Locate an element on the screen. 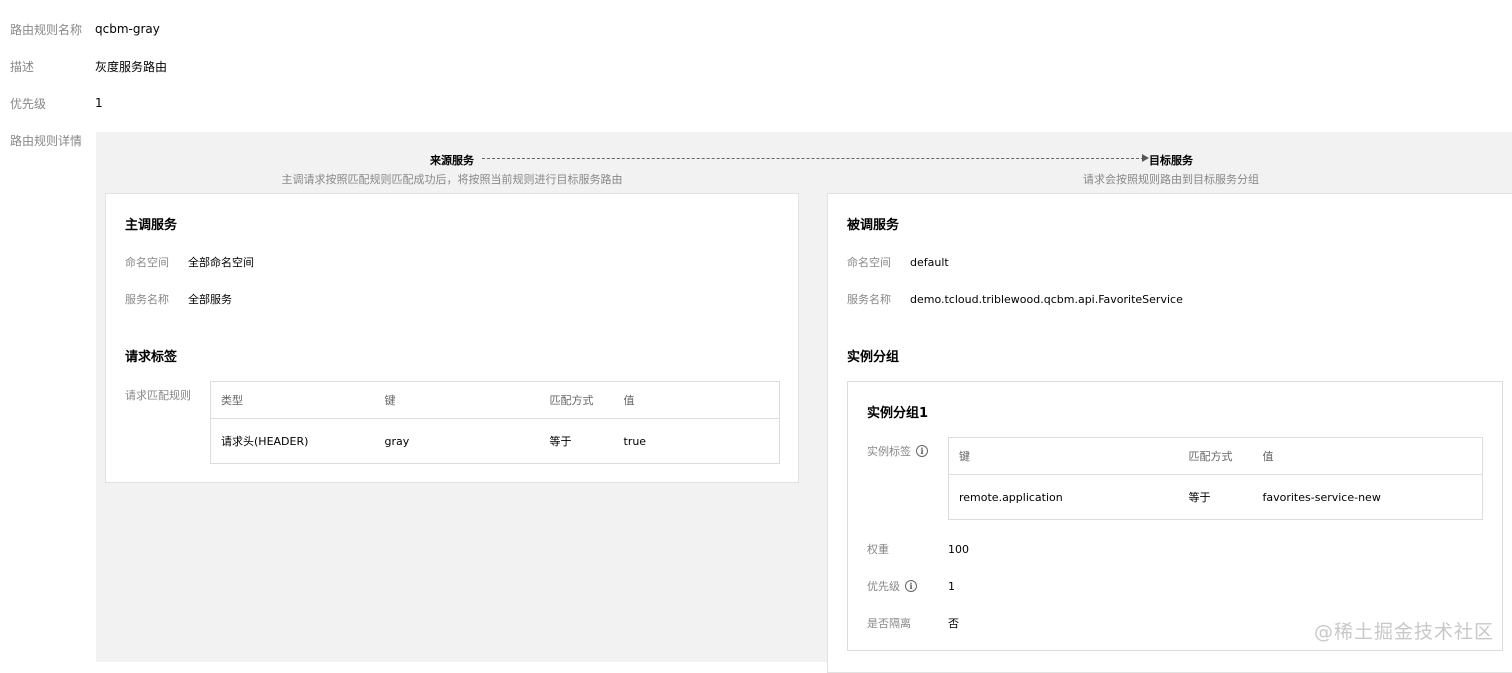  callee-service-label: 服务名称 is located at coordinates (878, 299).